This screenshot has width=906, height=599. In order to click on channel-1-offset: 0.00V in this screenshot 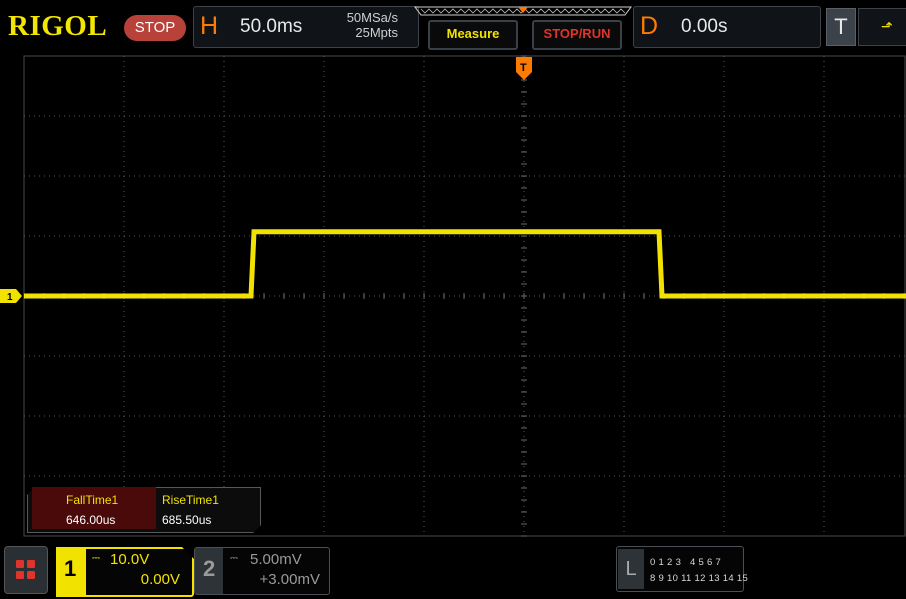, I will do `click(160, 579)`.